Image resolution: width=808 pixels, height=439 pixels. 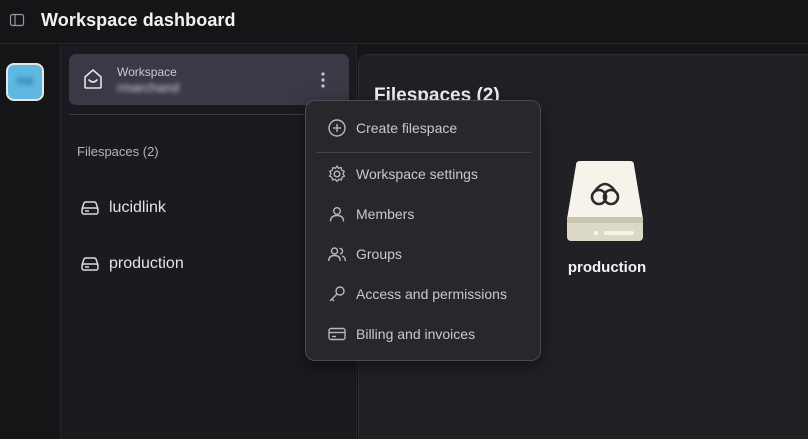 I want to click on workspace-label: Workspace, so click(x=147, y=72).